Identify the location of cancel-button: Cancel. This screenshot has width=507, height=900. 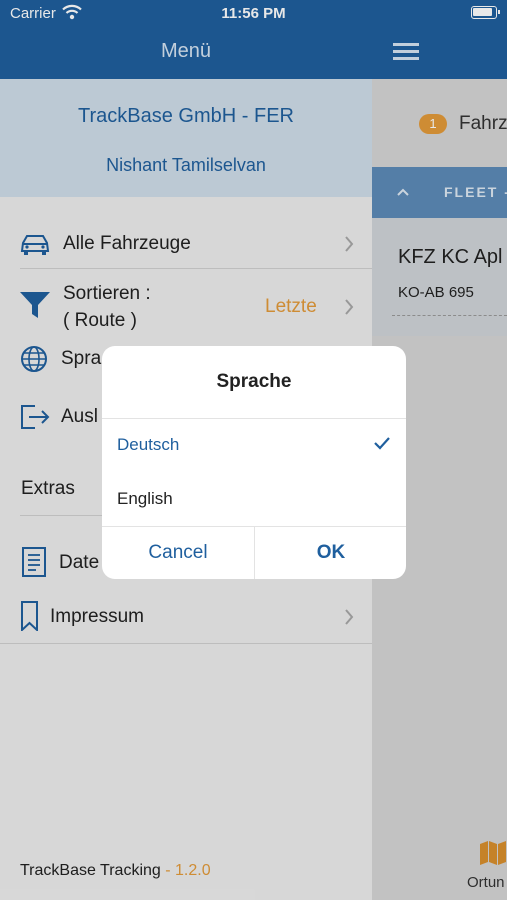
(178, 553).